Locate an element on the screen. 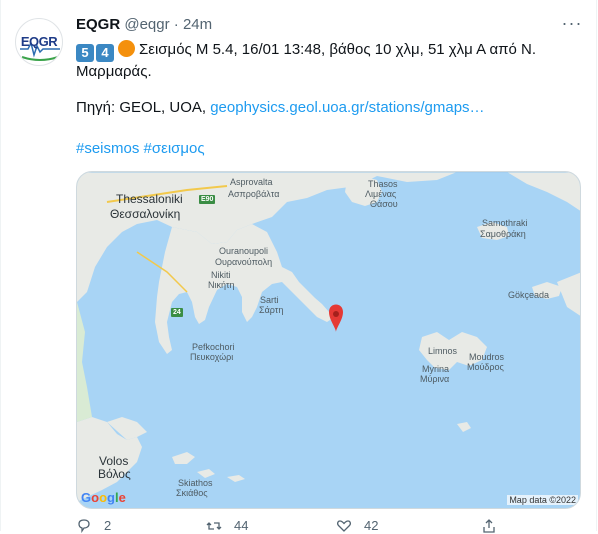 Image resolution: width=598 pixels, height=534 pixels. map-attribution: Map data ©2022 is located at coordinates (542, 500).